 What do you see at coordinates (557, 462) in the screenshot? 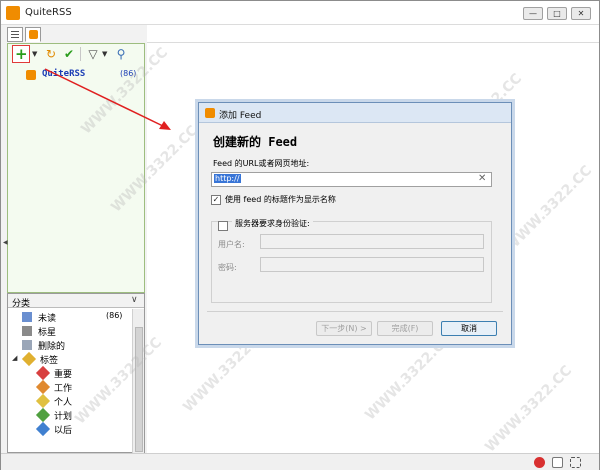
I see `window-mode-icon` at bounding box center [557, 462].